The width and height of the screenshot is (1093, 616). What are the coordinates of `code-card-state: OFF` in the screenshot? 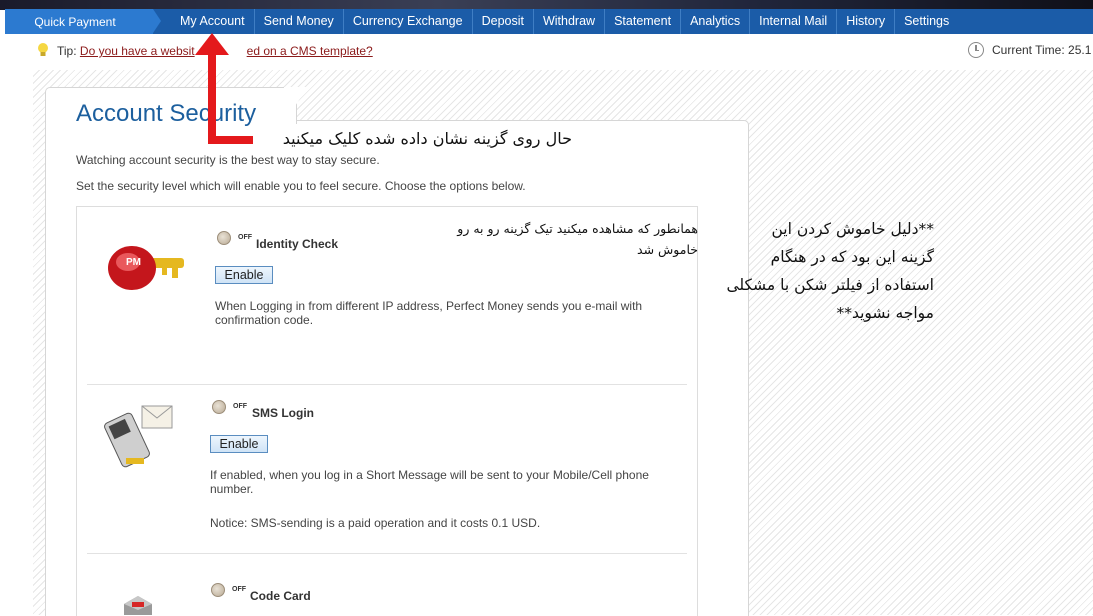 It's located at (239, 589).